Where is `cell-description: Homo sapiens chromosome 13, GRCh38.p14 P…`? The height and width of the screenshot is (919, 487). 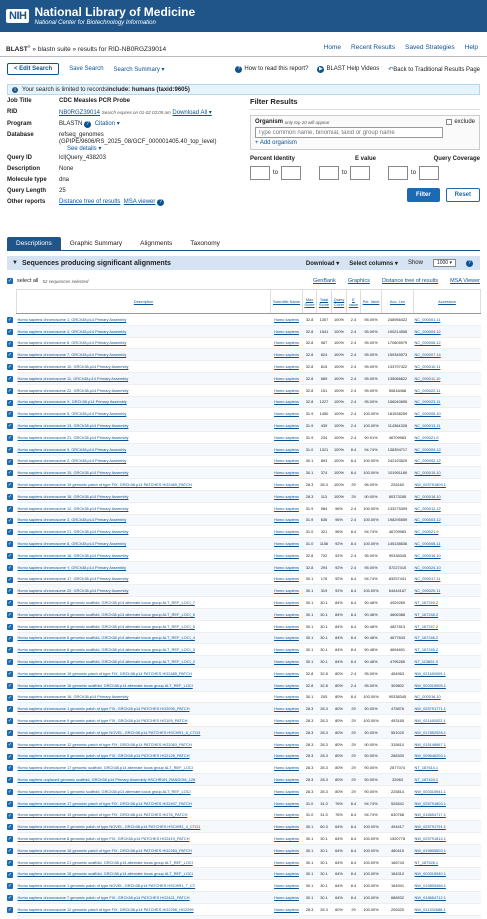
cell-description: Homo sapiens chromosome 13, GRCh38.p14 P… is located at coordinates (143, 425).